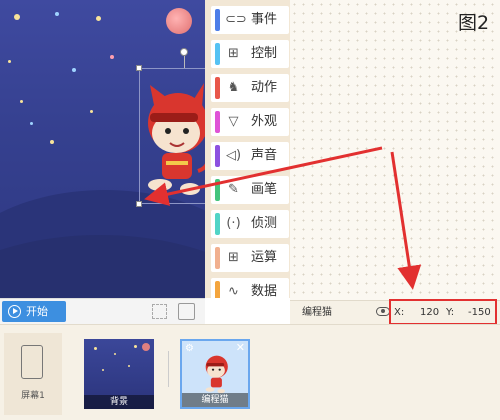 This screenshot has width=500, height=420. What do you see at coordinates (264, 19) in the screenshot?
I see `category-label: 事件` at bounding box center [264, 19].